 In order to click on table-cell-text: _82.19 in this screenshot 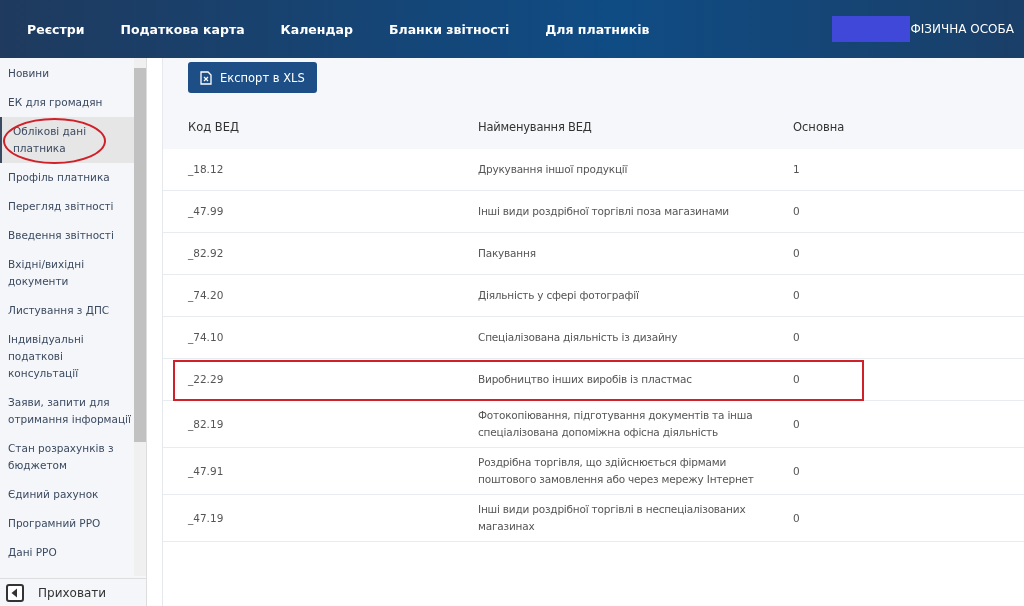, I will do `click(206, 424)`.